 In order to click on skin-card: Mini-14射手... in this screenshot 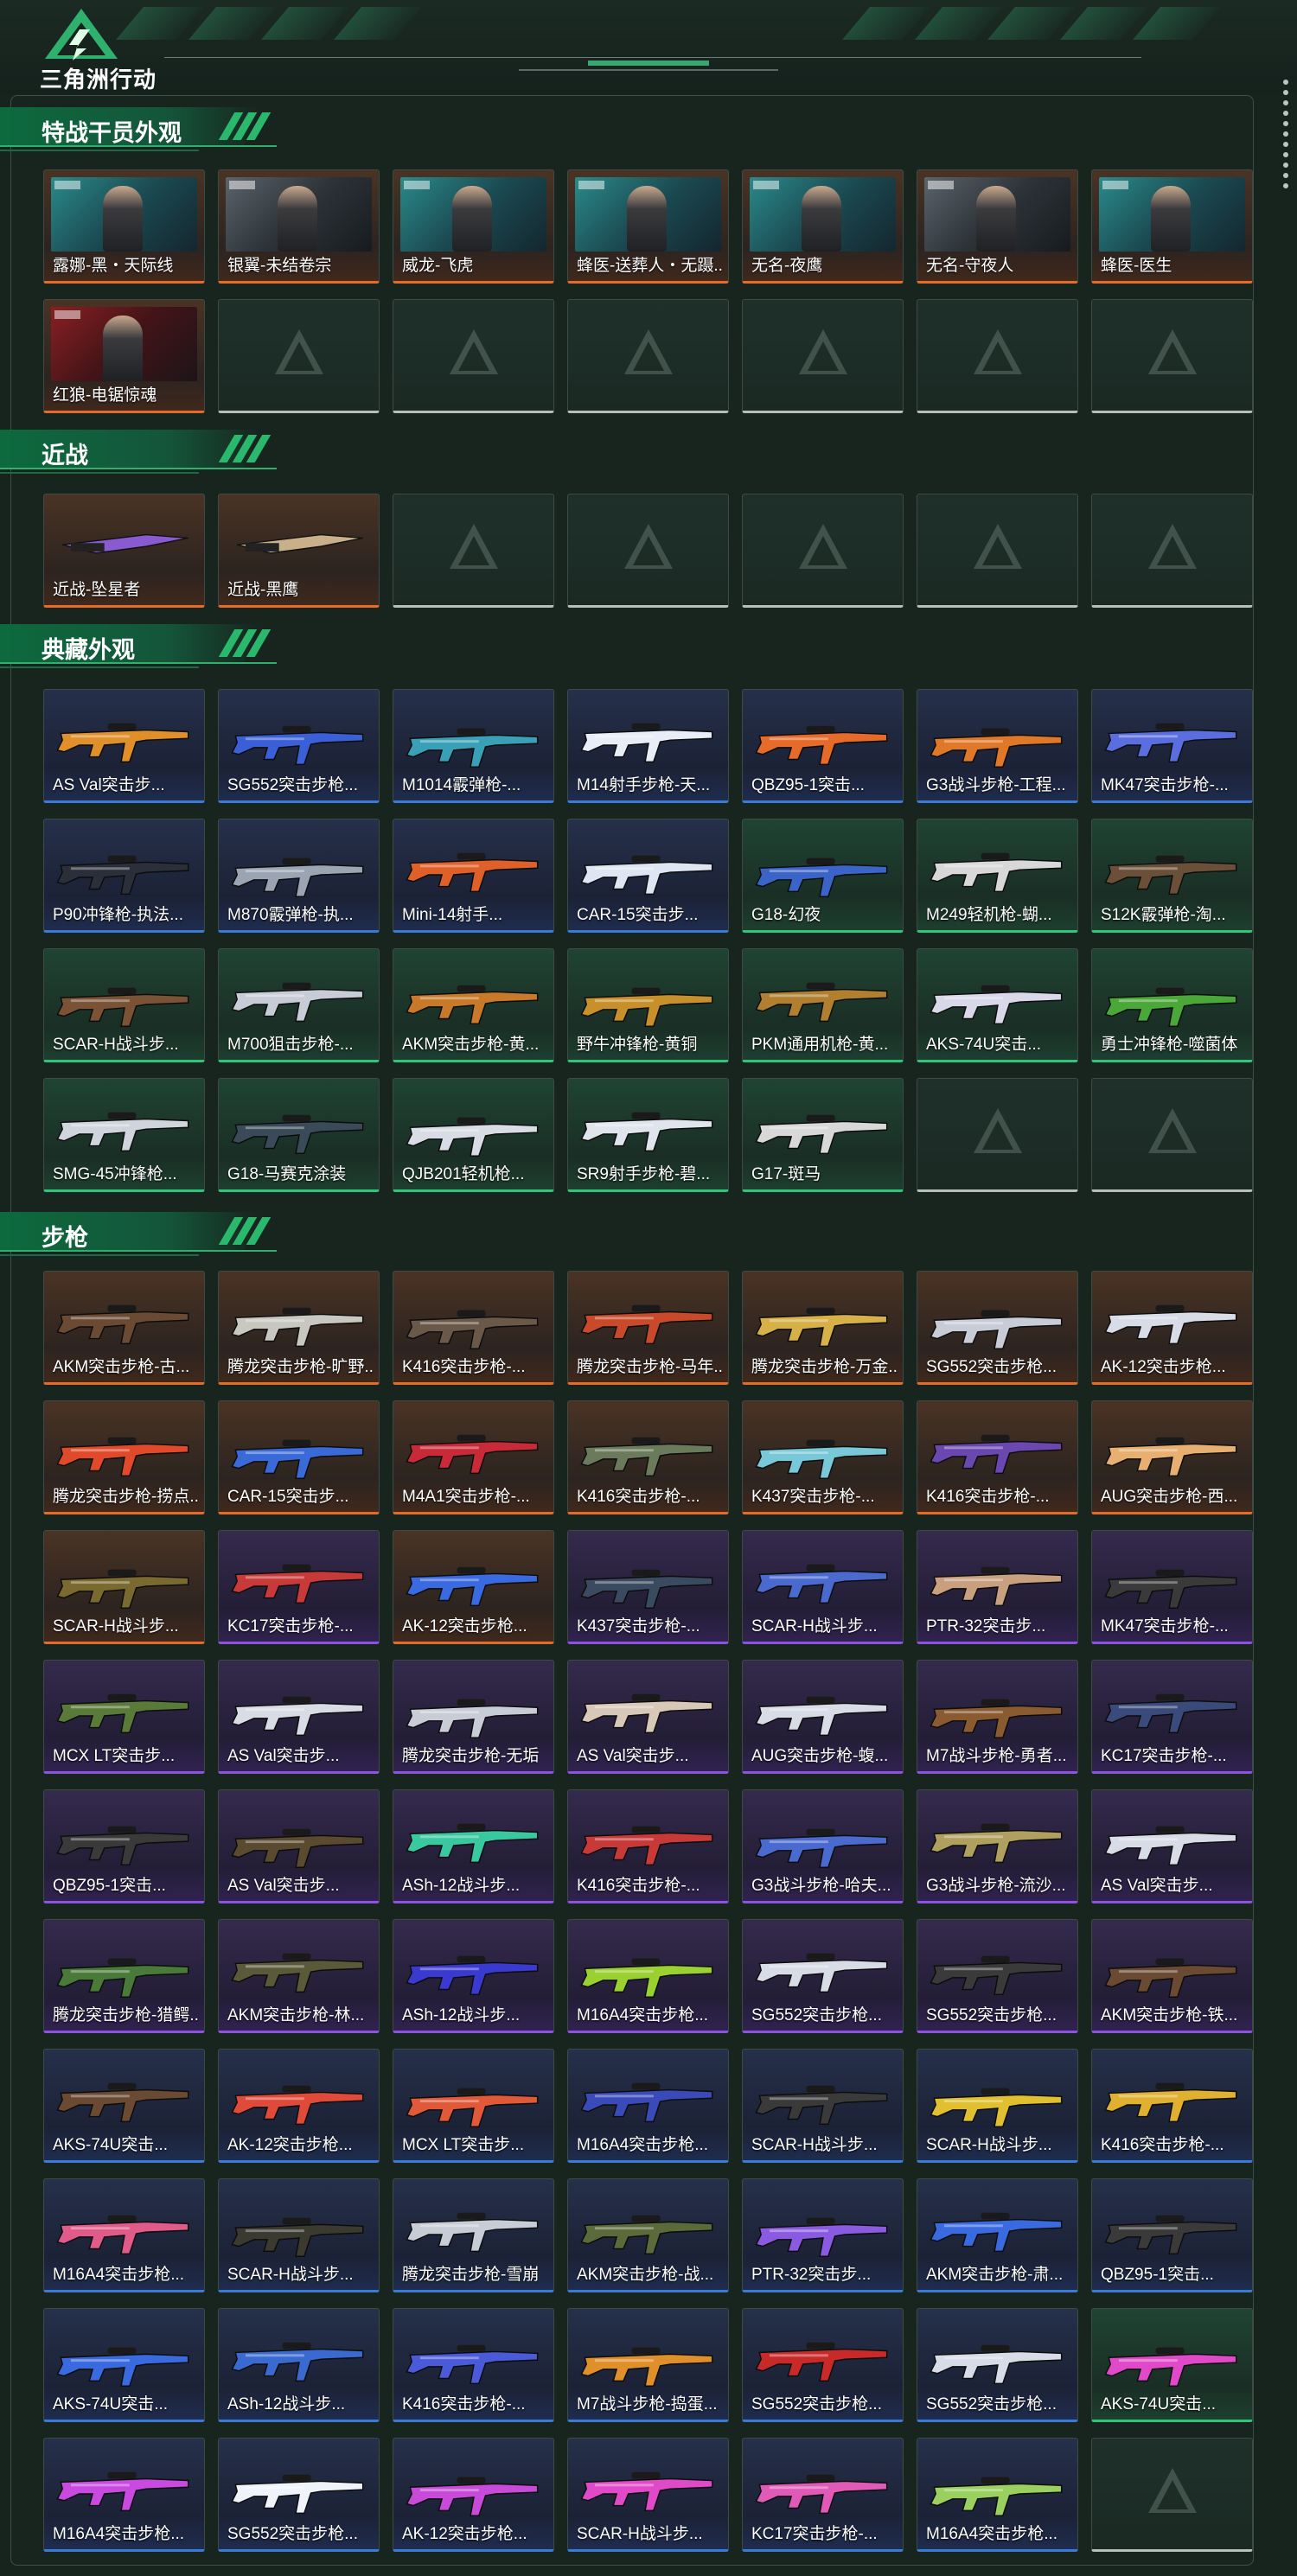, I will do `click(474, 876)`.